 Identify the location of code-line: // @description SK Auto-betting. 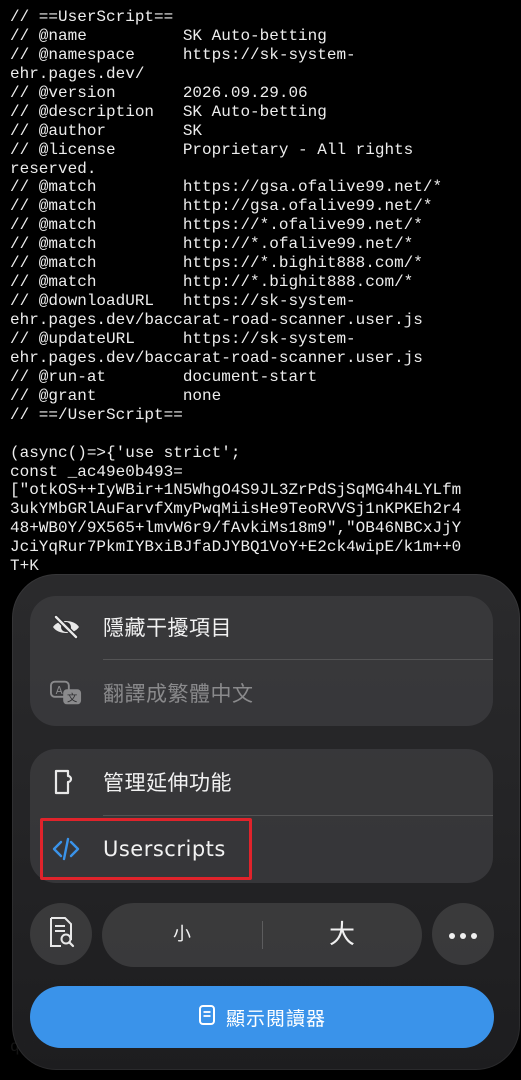
(168, 111).